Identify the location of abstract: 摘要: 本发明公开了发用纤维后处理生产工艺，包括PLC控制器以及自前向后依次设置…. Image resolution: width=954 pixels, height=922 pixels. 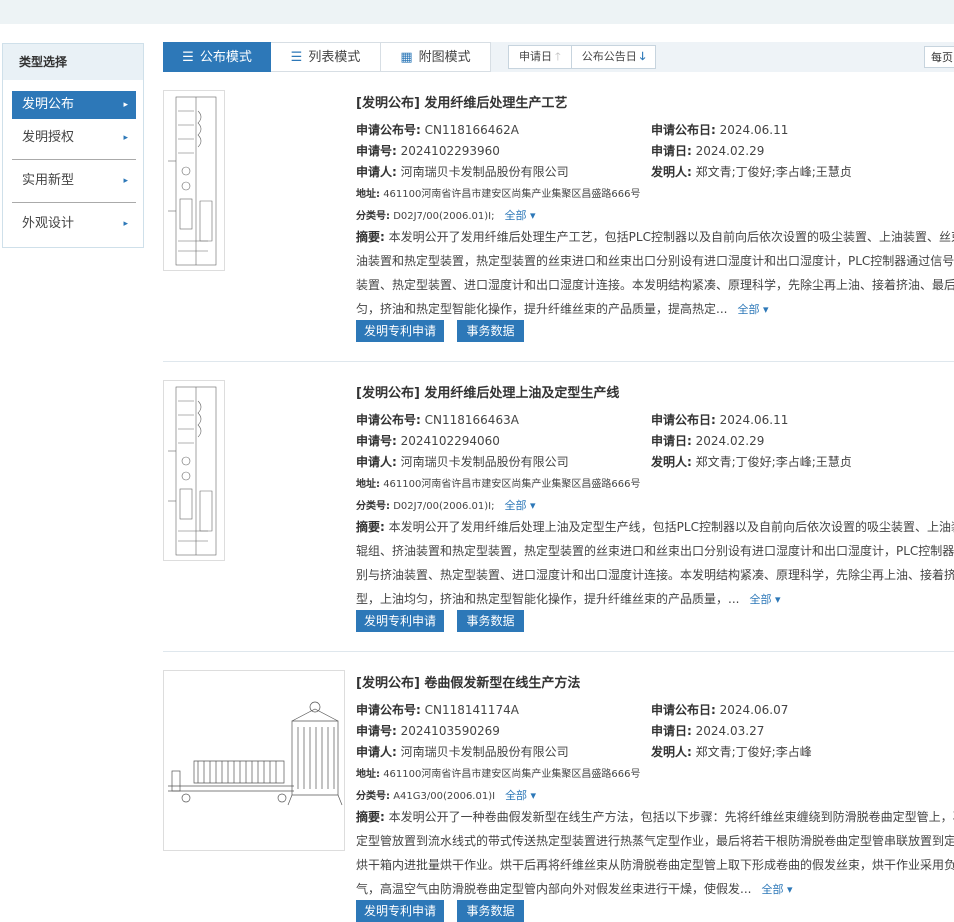
(655, 273).